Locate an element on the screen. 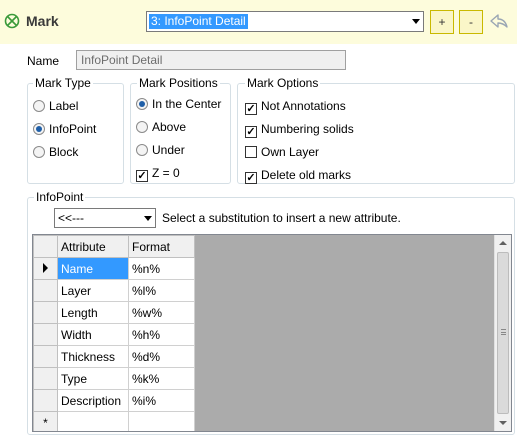 Image resolution: width=517 pixels, height=437 pixels. radio-label: InfoPoint is located at coordinates (73, 129).